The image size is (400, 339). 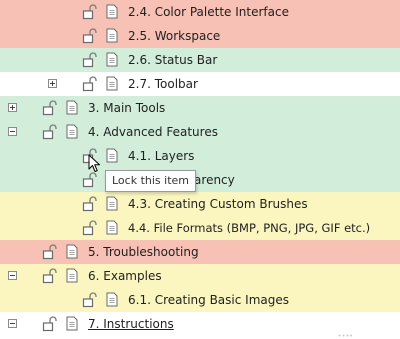 I want to click on tree-row-label: 2.4. Color Palette Interface, so click(x=208, y=12).